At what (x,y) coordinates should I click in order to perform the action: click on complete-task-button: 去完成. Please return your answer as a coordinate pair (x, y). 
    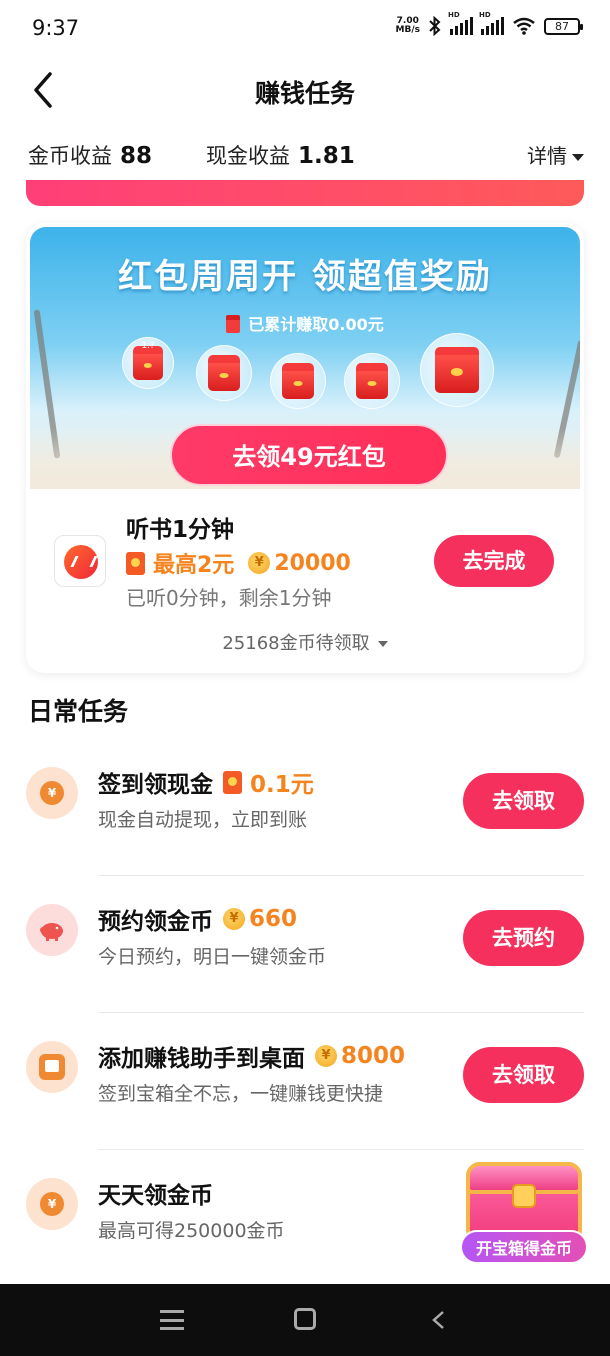
    Looking at the image, I should click on (494, 561).